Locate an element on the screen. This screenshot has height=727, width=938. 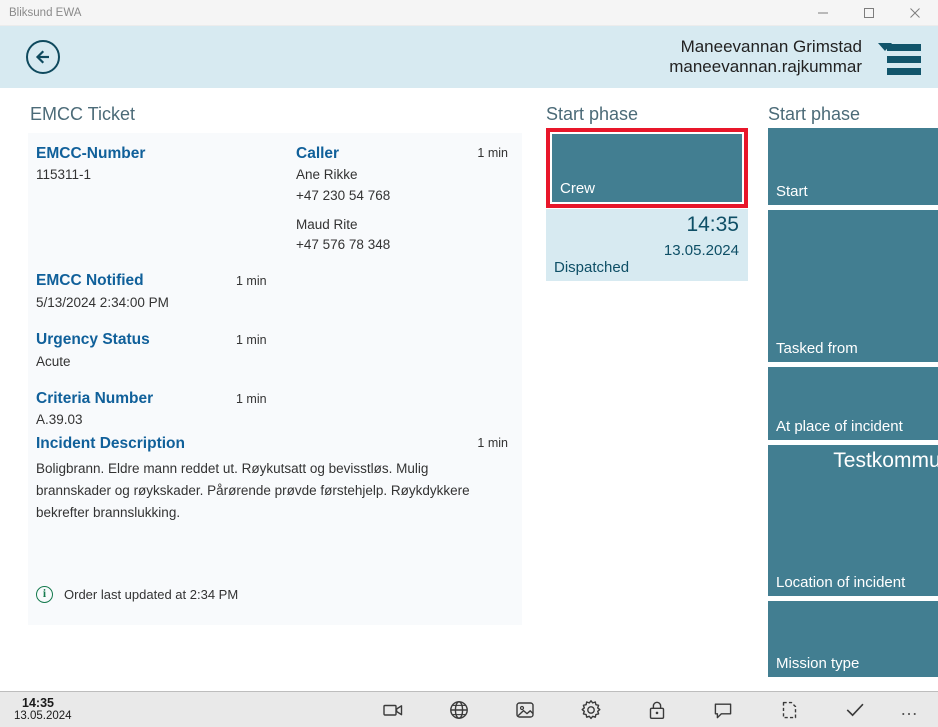
field-emcc-notified: EMCC Notified 5/13/2024 2:34:00 PM is located at coordinates (136, 291).